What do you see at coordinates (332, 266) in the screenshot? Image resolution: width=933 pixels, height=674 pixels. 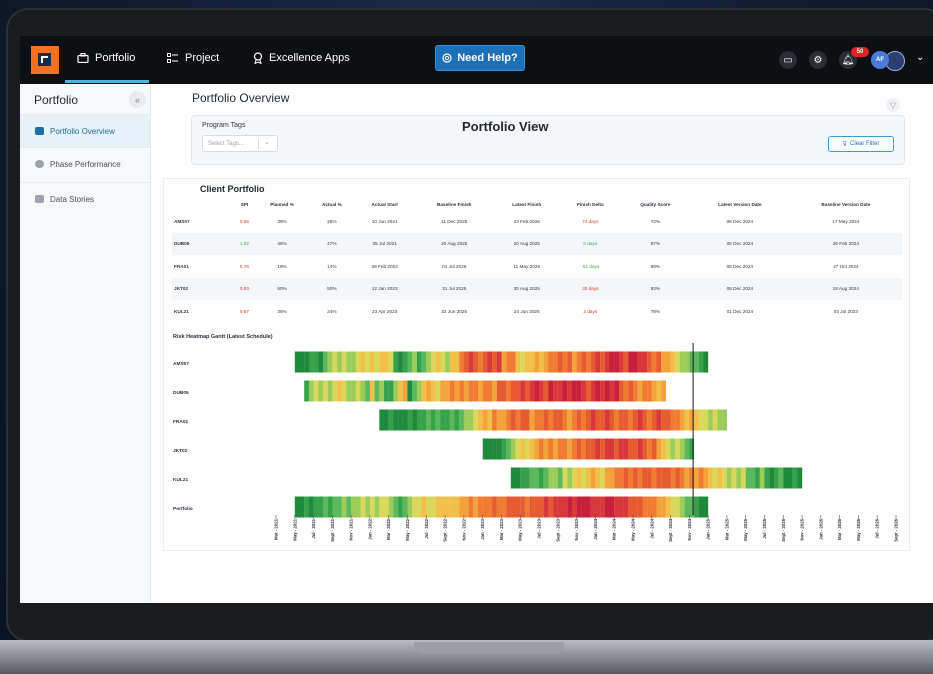 I see `table-cell: 14%` at bounding box center [332, 266].